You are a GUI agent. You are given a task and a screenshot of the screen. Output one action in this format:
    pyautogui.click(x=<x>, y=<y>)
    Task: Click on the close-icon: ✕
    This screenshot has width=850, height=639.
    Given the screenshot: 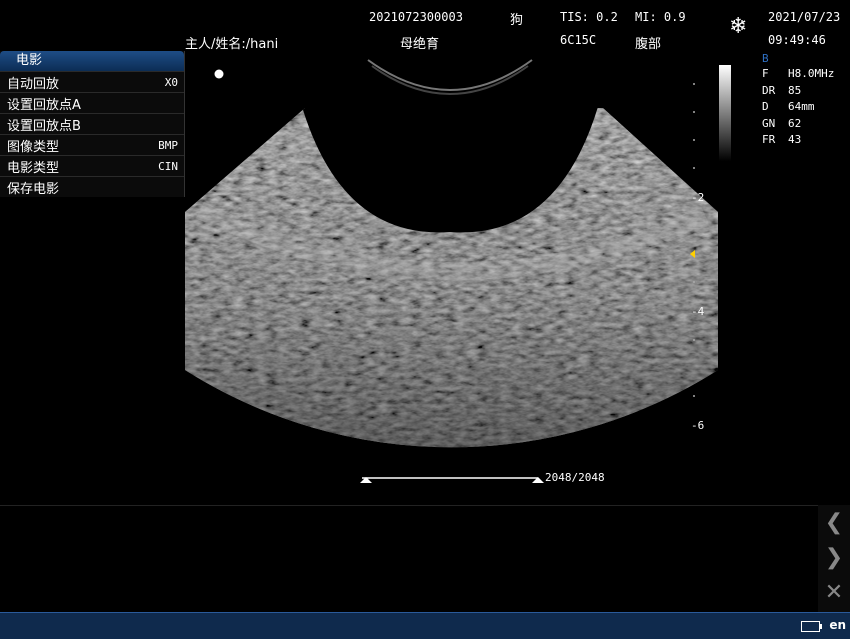 What is the action you would take?
    pyautogui.click(x=834, y=592)
    